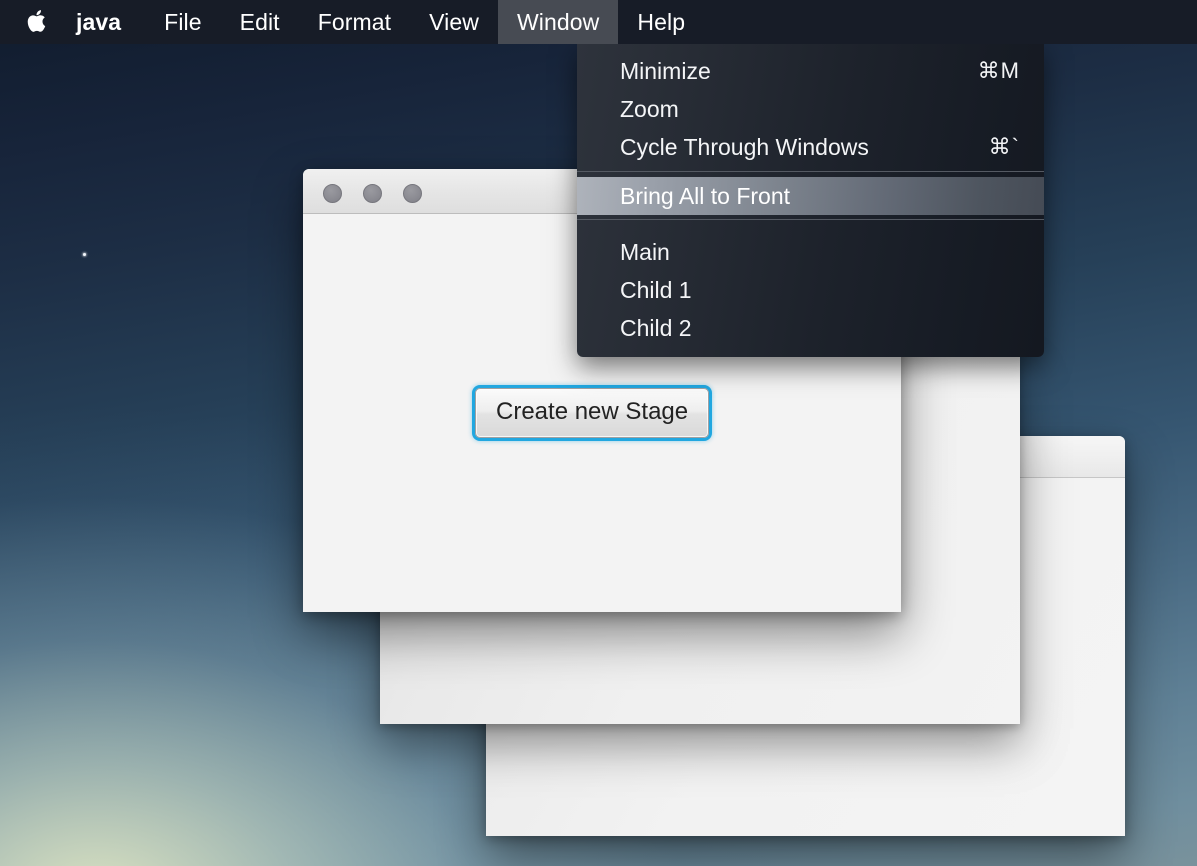 The image size is (1197, 866). Describe the element at coordinates (810, 229) in the screenshot. I see `menu-mid-padding` at that location.